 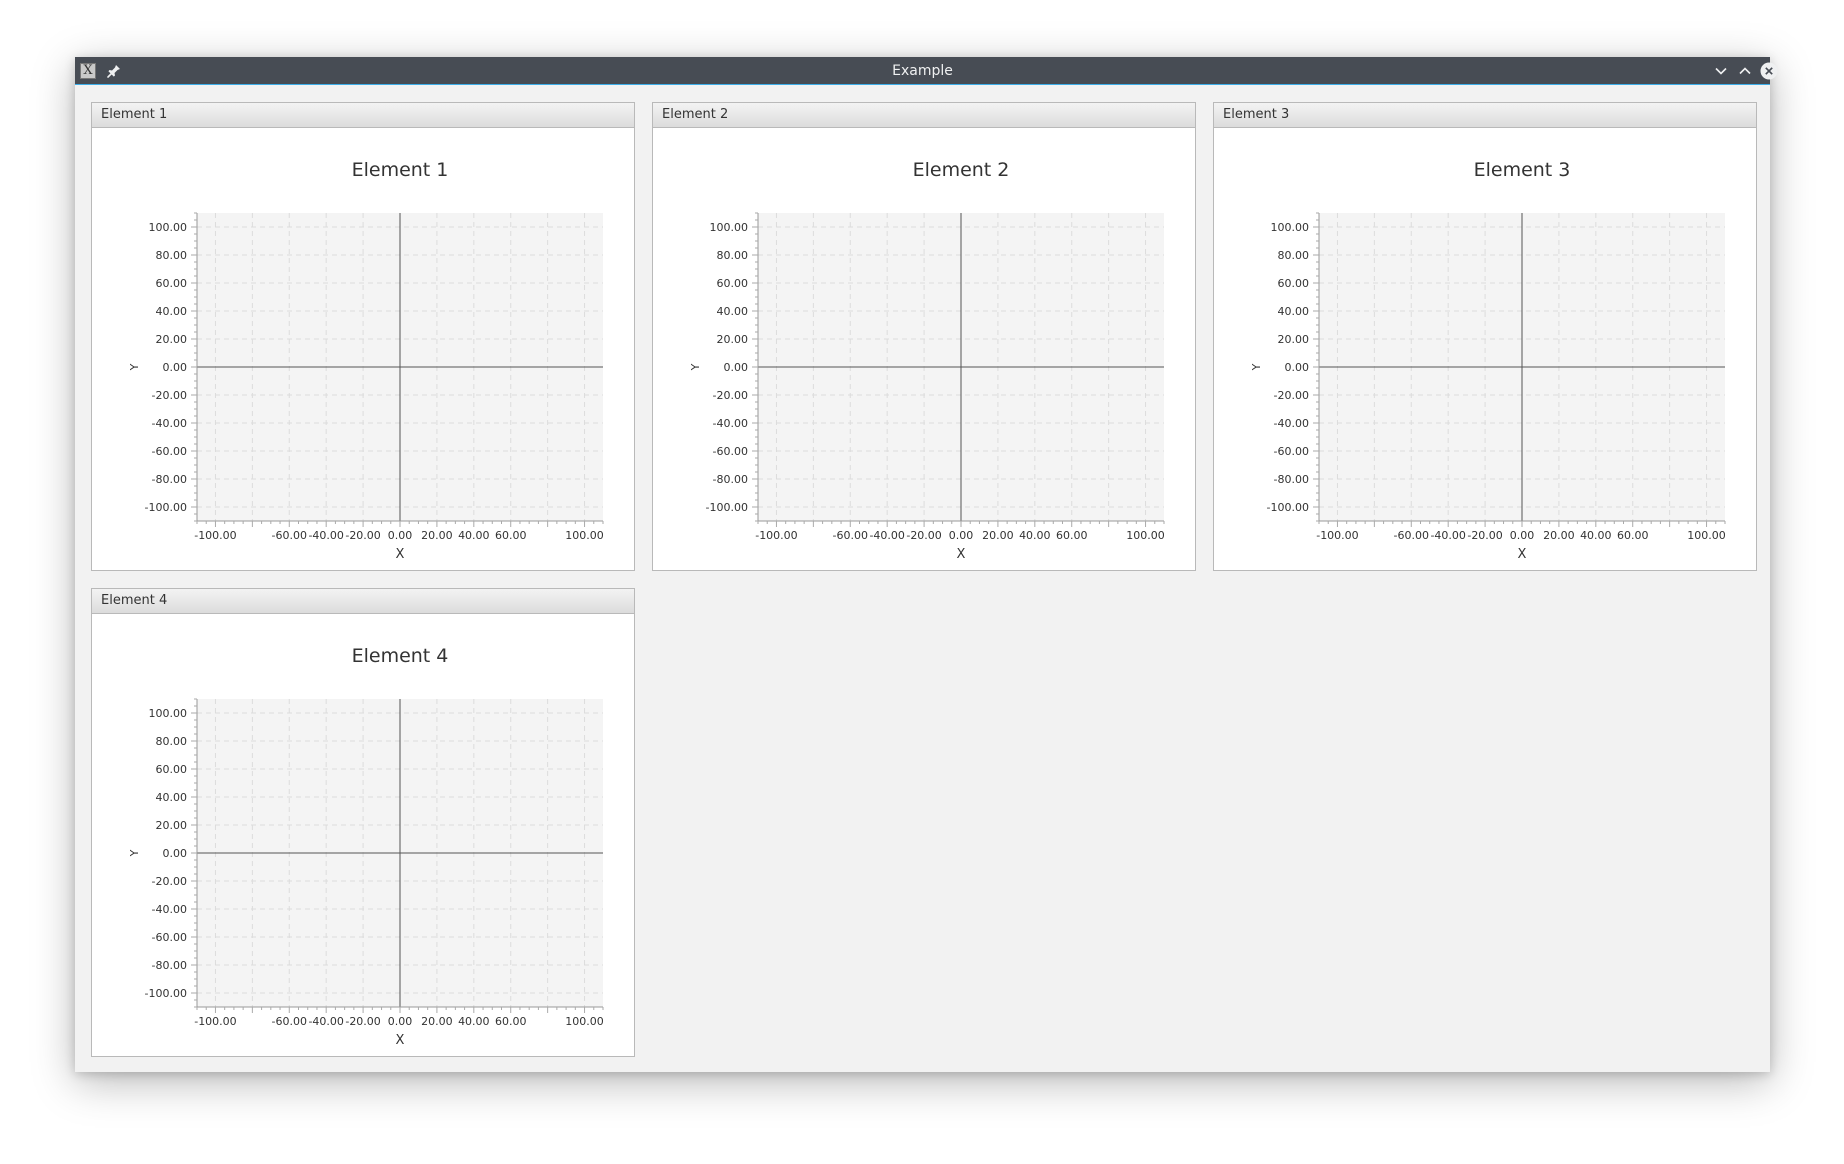 What do you see at coordinates (926, 71) in the screenshot?
I see `title-bar: X Example` at bounding box center [926, 71].